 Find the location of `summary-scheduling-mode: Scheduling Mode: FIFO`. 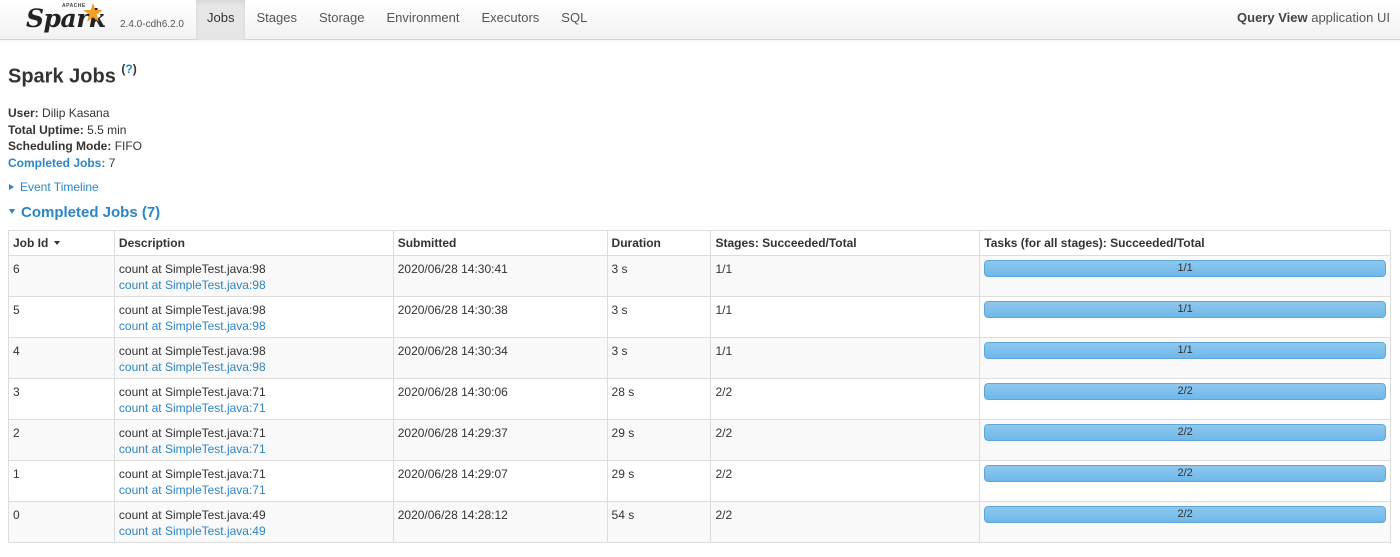

summary-scheduling-mode: Scheduling Mode: FIFO is located at coordinates (75, 146).